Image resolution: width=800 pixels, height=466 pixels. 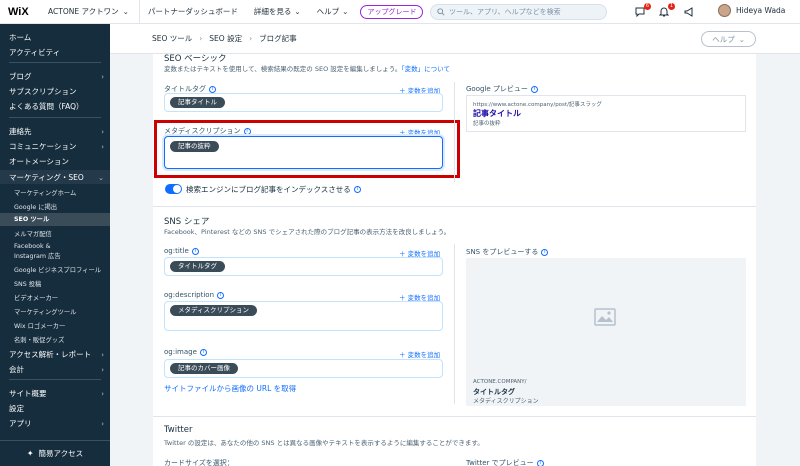 What do you see at coordinates (505, 462) in the screenshot?
I see `twitter-preview-label: Twitter でプレビュー i` at bounding box center [505, 462].